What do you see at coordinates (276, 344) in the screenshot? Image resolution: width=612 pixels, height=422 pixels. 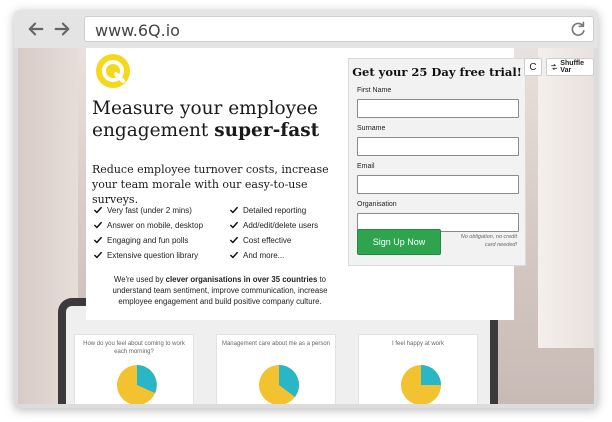 I see `poll-question: Management care about me as a person` at bounding box center [276, 344].